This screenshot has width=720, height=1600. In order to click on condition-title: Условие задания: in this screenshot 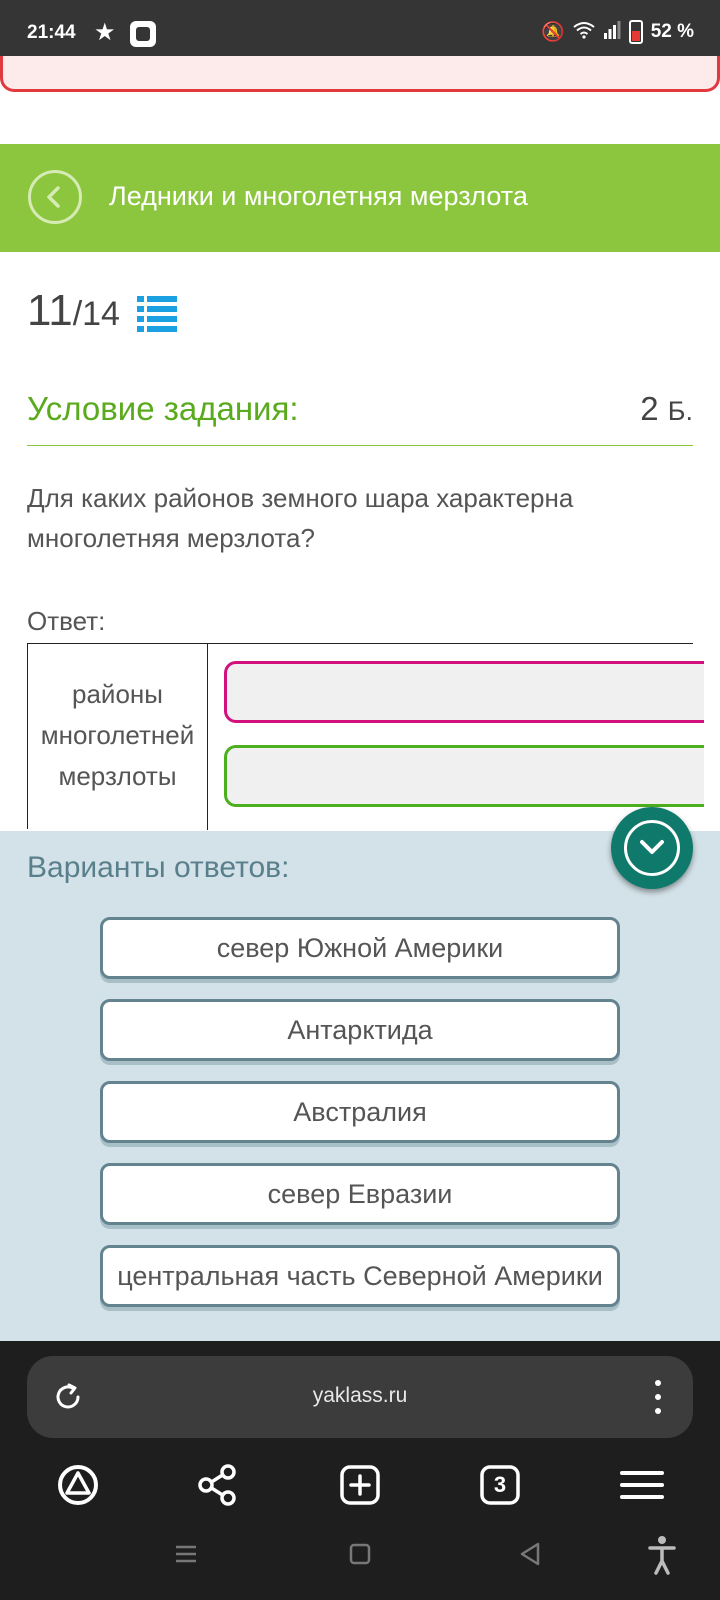, I will do `click(163, 408)`.